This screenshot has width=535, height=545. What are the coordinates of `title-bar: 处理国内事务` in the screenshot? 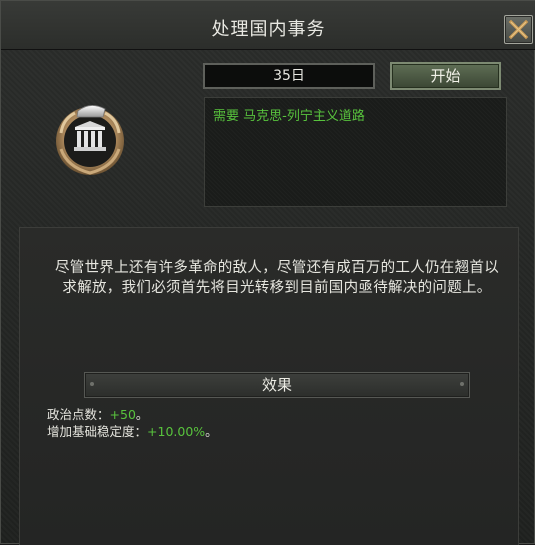 It's located at (268, 25).